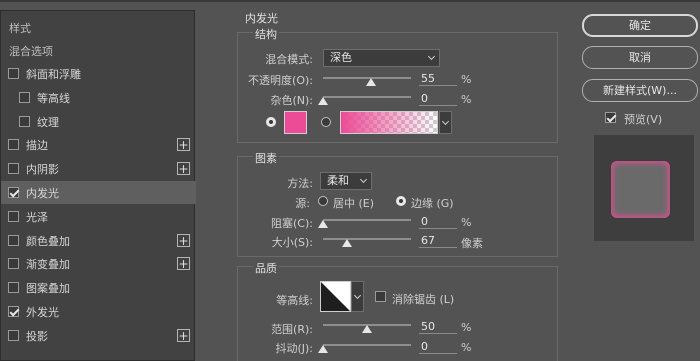 This screenshot has height=361, width=700. Describe the element at coordinates (295, 122) in the screenshot. I see `glow-color-swatch` at that location.